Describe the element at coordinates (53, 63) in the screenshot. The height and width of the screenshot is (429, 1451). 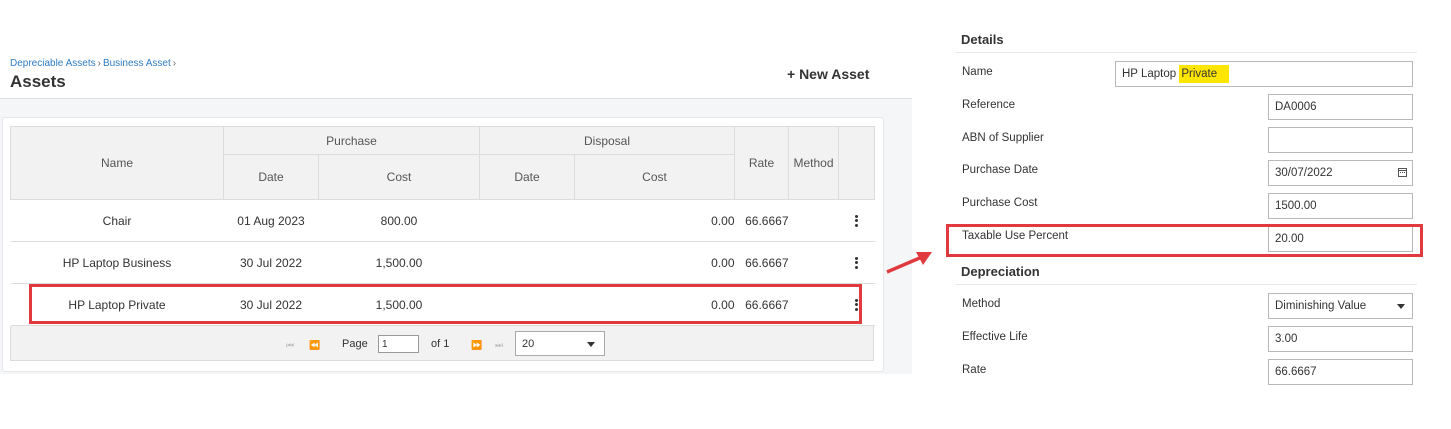
I see `breadcrumb-link-depreciable-assets: Depreciable Assets` at that location.